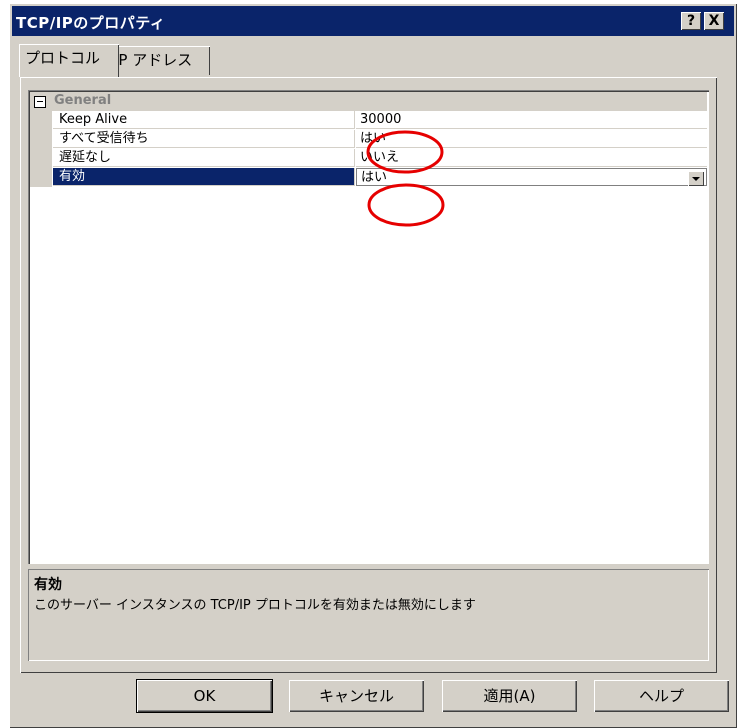 The image size is (737, 728). I want to click on property-row-keep-alive: Keep Alive 30000, so click(368, 120).